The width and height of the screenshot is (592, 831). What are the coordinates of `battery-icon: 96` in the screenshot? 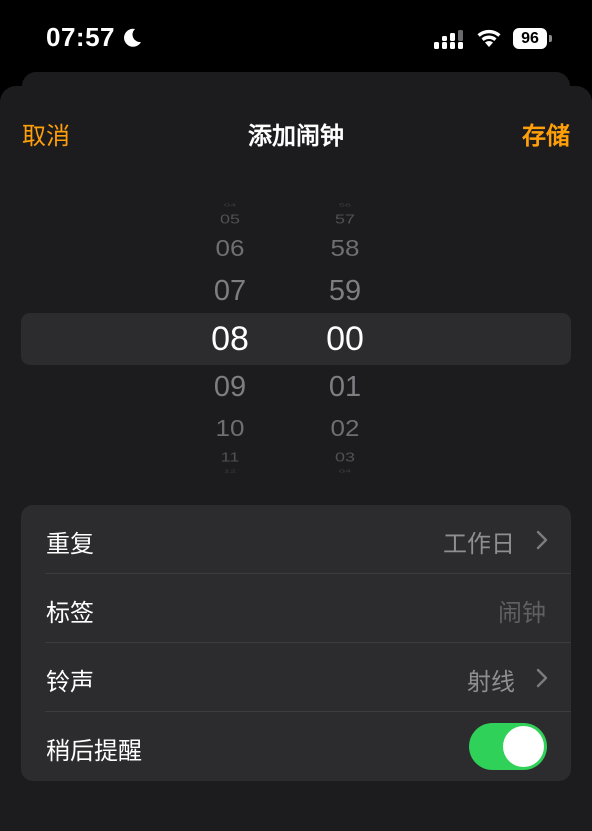 It's located at (532, 38).